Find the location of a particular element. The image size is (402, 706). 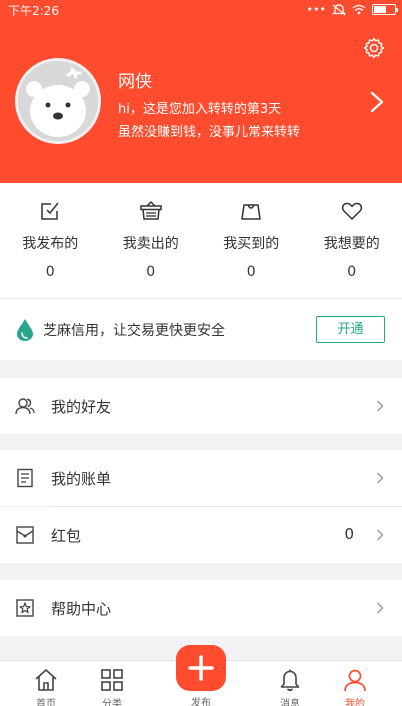

wifi-icon is located at coordinates (359, 9).